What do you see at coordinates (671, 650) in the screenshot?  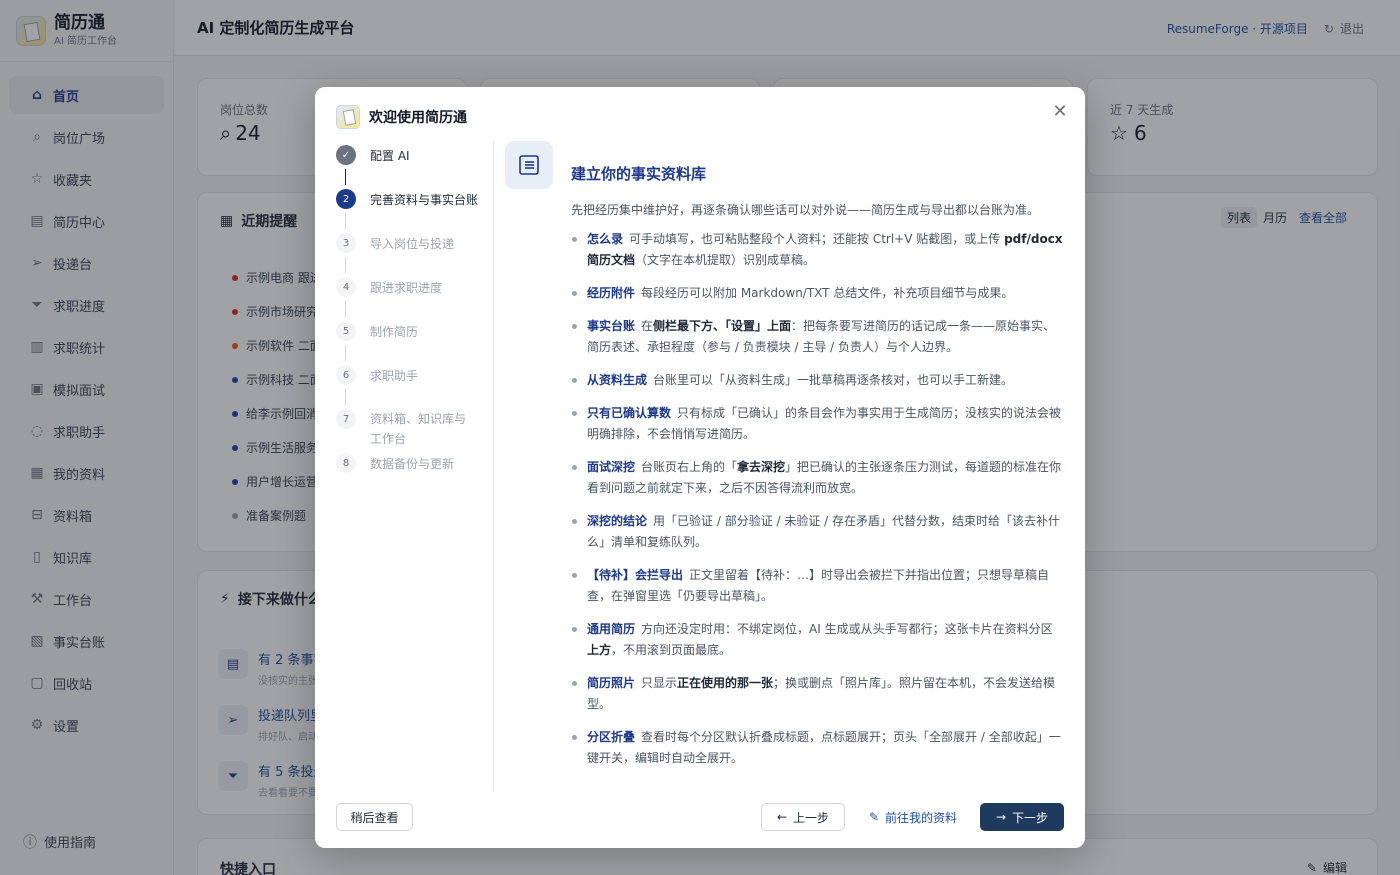 I see `bullet-text: ，不用滚到页面最底。` at bounding box center [671, 650].